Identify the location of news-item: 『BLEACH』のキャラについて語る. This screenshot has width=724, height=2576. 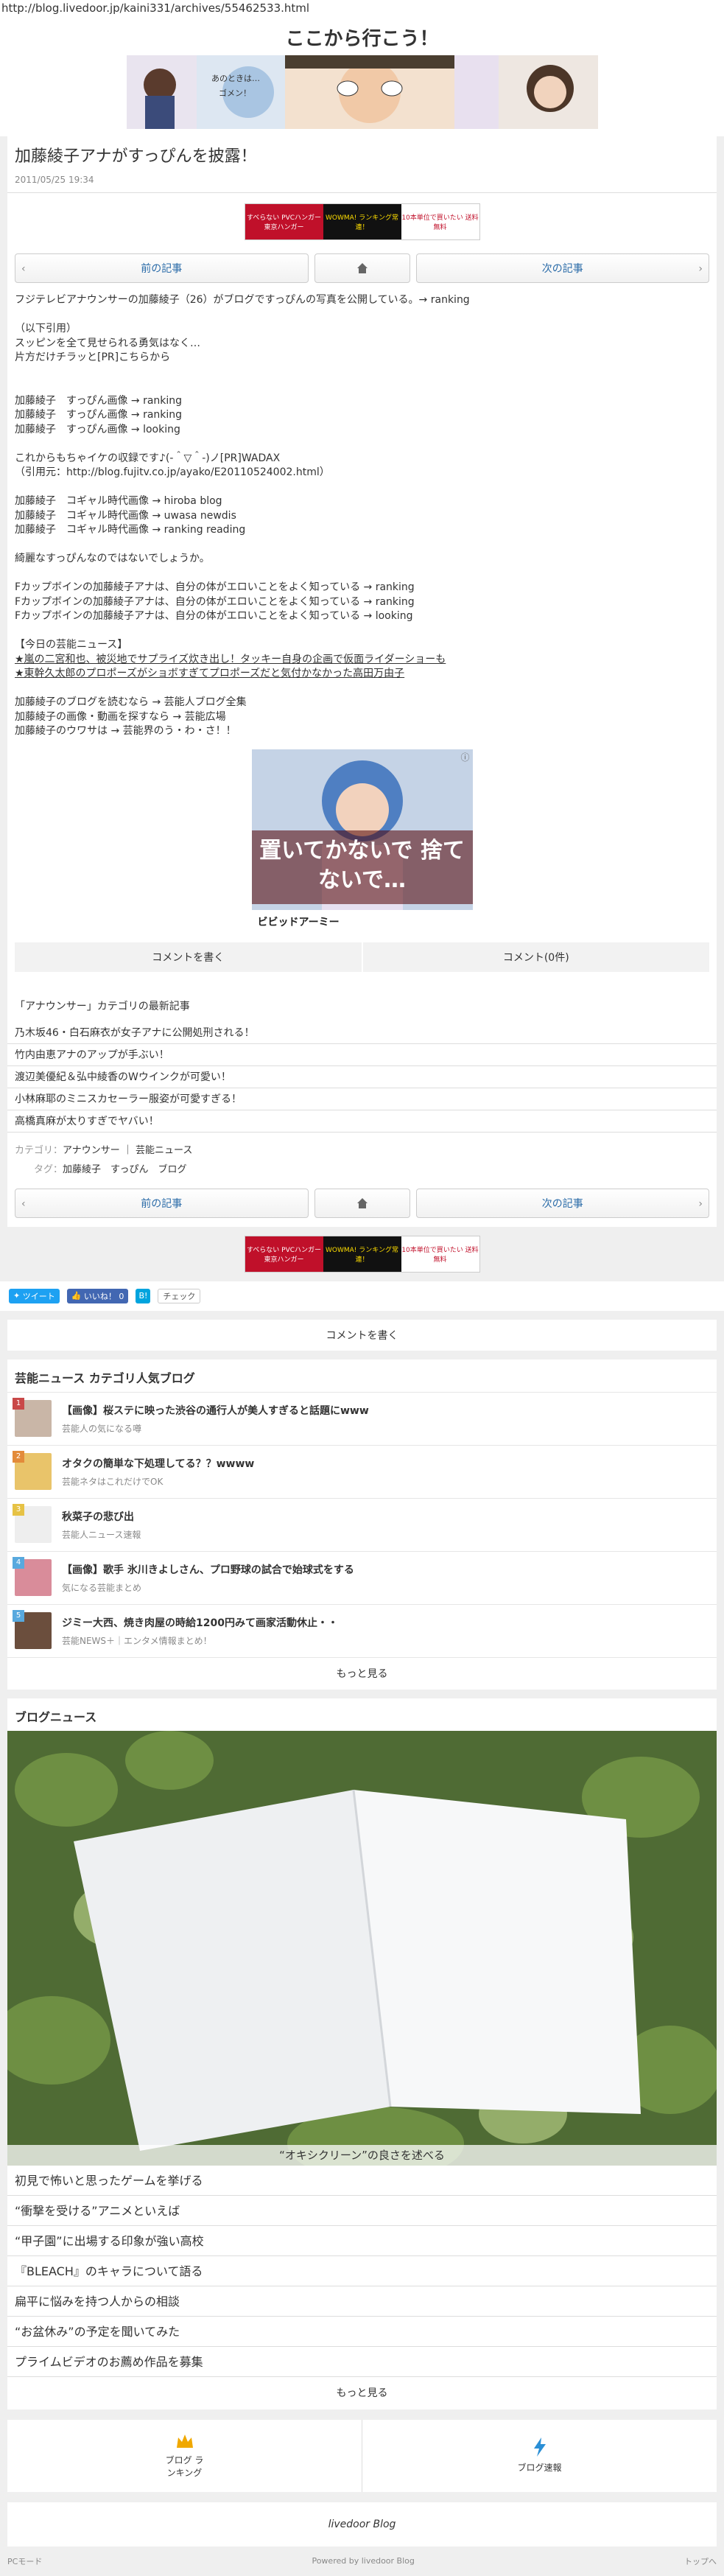
(362, 2271).